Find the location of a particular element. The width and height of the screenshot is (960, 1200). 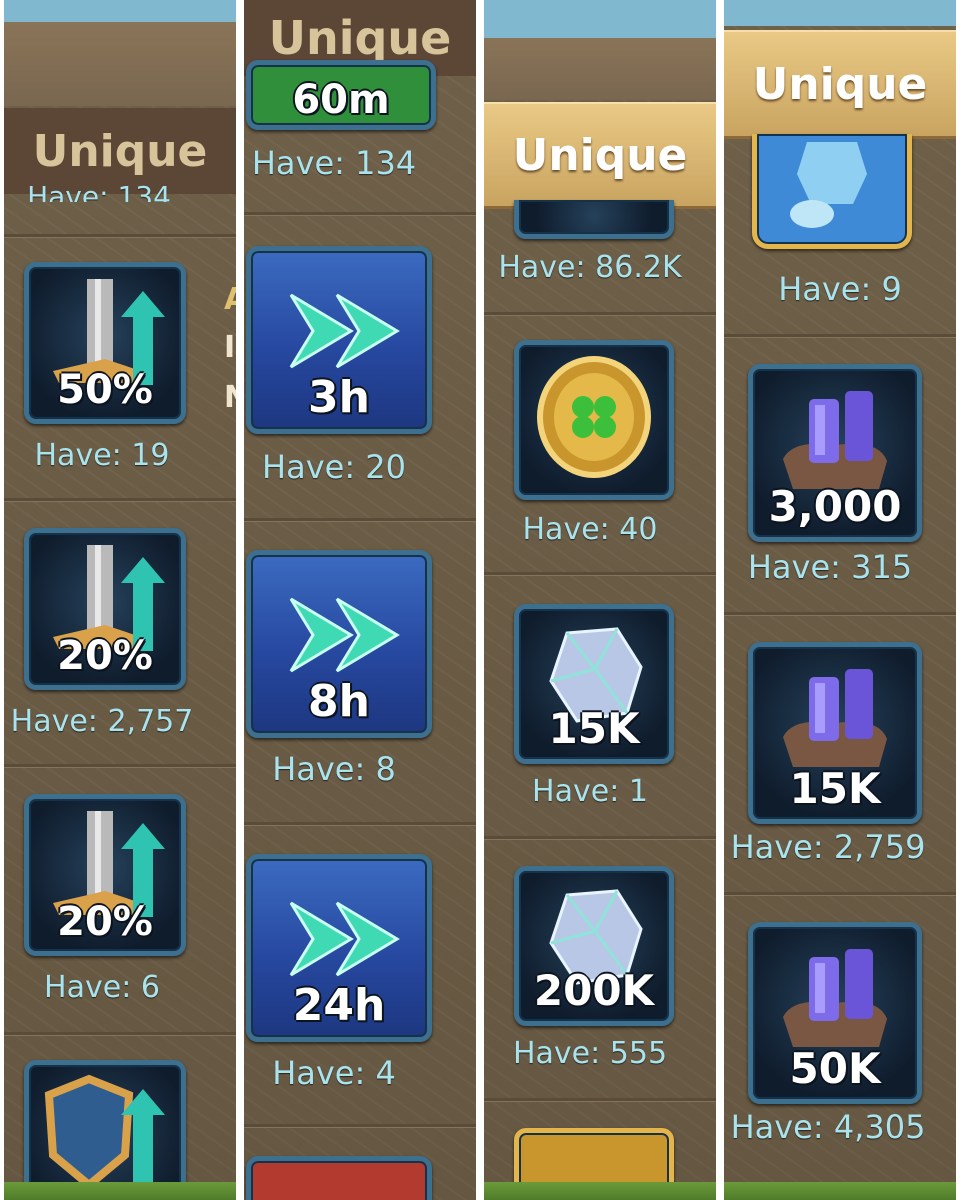

item-tile: 200K is located at coordinates (594, 946).